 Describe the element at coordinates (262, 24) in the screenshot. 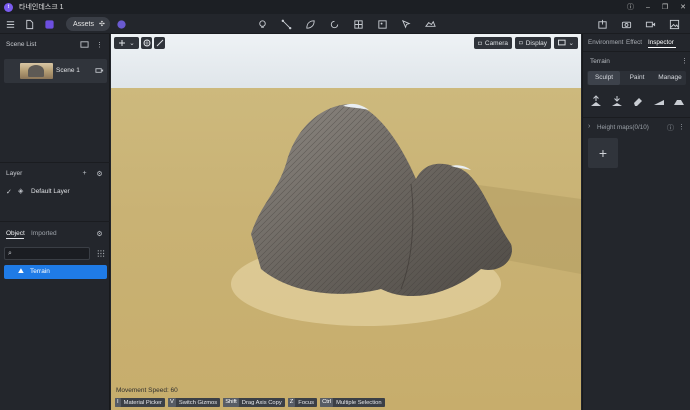

I see `light-bulb-icon` at that location.